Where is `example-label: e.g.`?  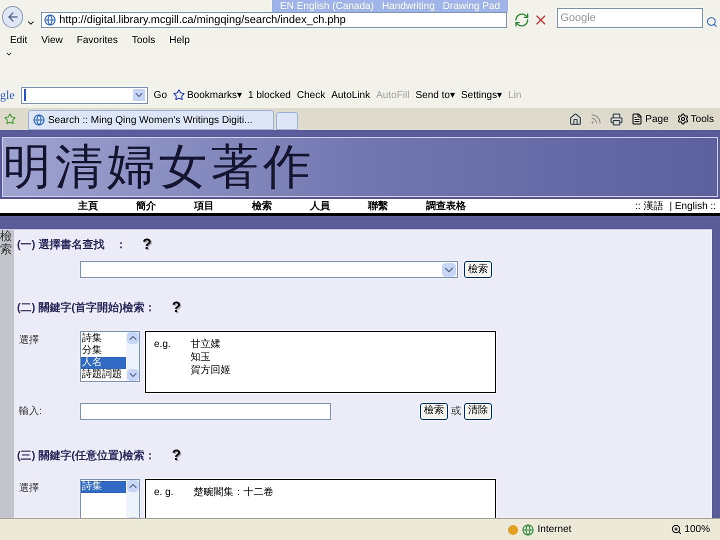 example-label: e.g. is located at coordinates (162, 345).